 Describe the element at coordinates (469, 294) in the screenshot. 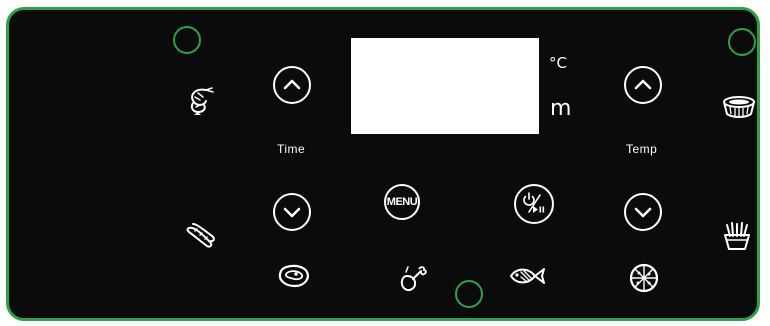

I see `mount-ring-bottom` at that location.